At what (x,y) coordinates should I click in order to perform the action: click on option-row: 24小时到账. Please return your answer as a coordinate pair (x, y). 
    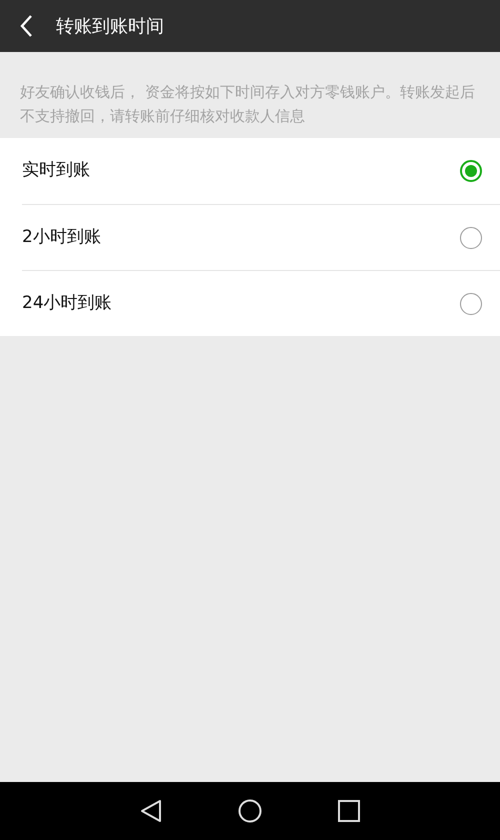
    Looking at the image, I should click on (261, 303).